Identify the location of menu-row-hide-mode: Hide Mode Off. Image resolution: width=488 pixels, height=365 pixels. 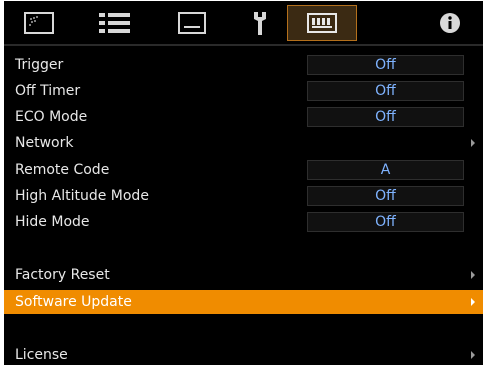
(243, 222).